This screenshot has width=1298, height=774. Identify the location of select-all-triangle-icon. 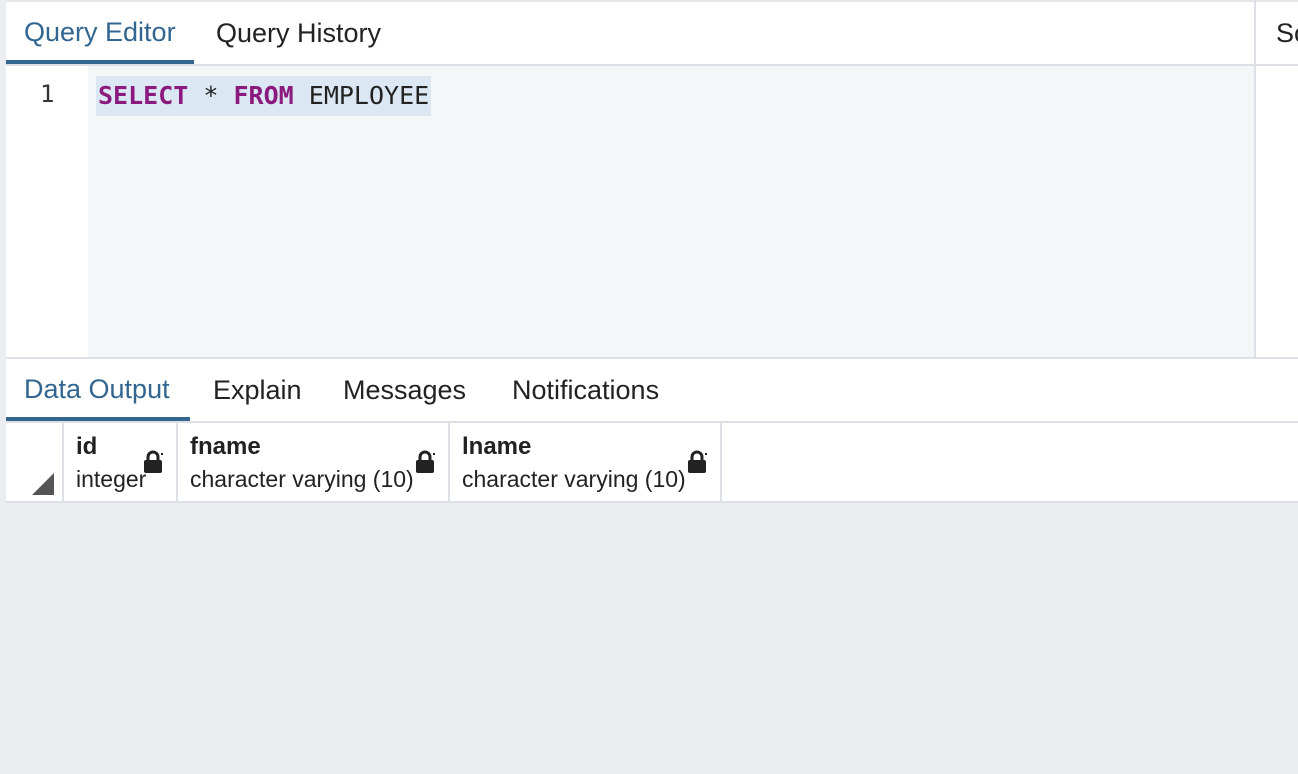
(43, 484).